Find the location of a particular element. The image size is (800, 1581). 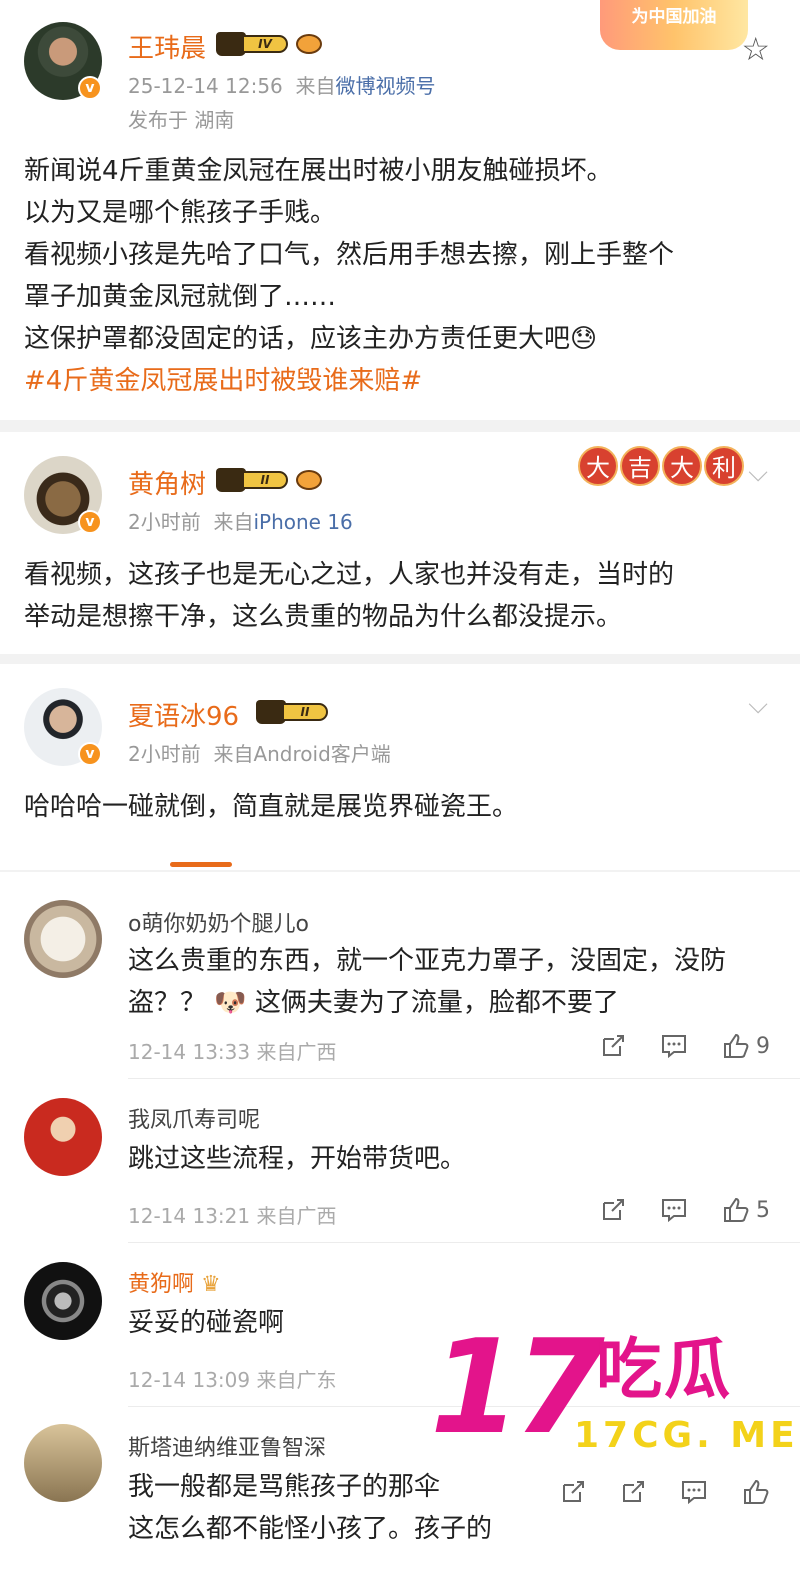

username: 王玮晨 is located at coordinates (167, 46).